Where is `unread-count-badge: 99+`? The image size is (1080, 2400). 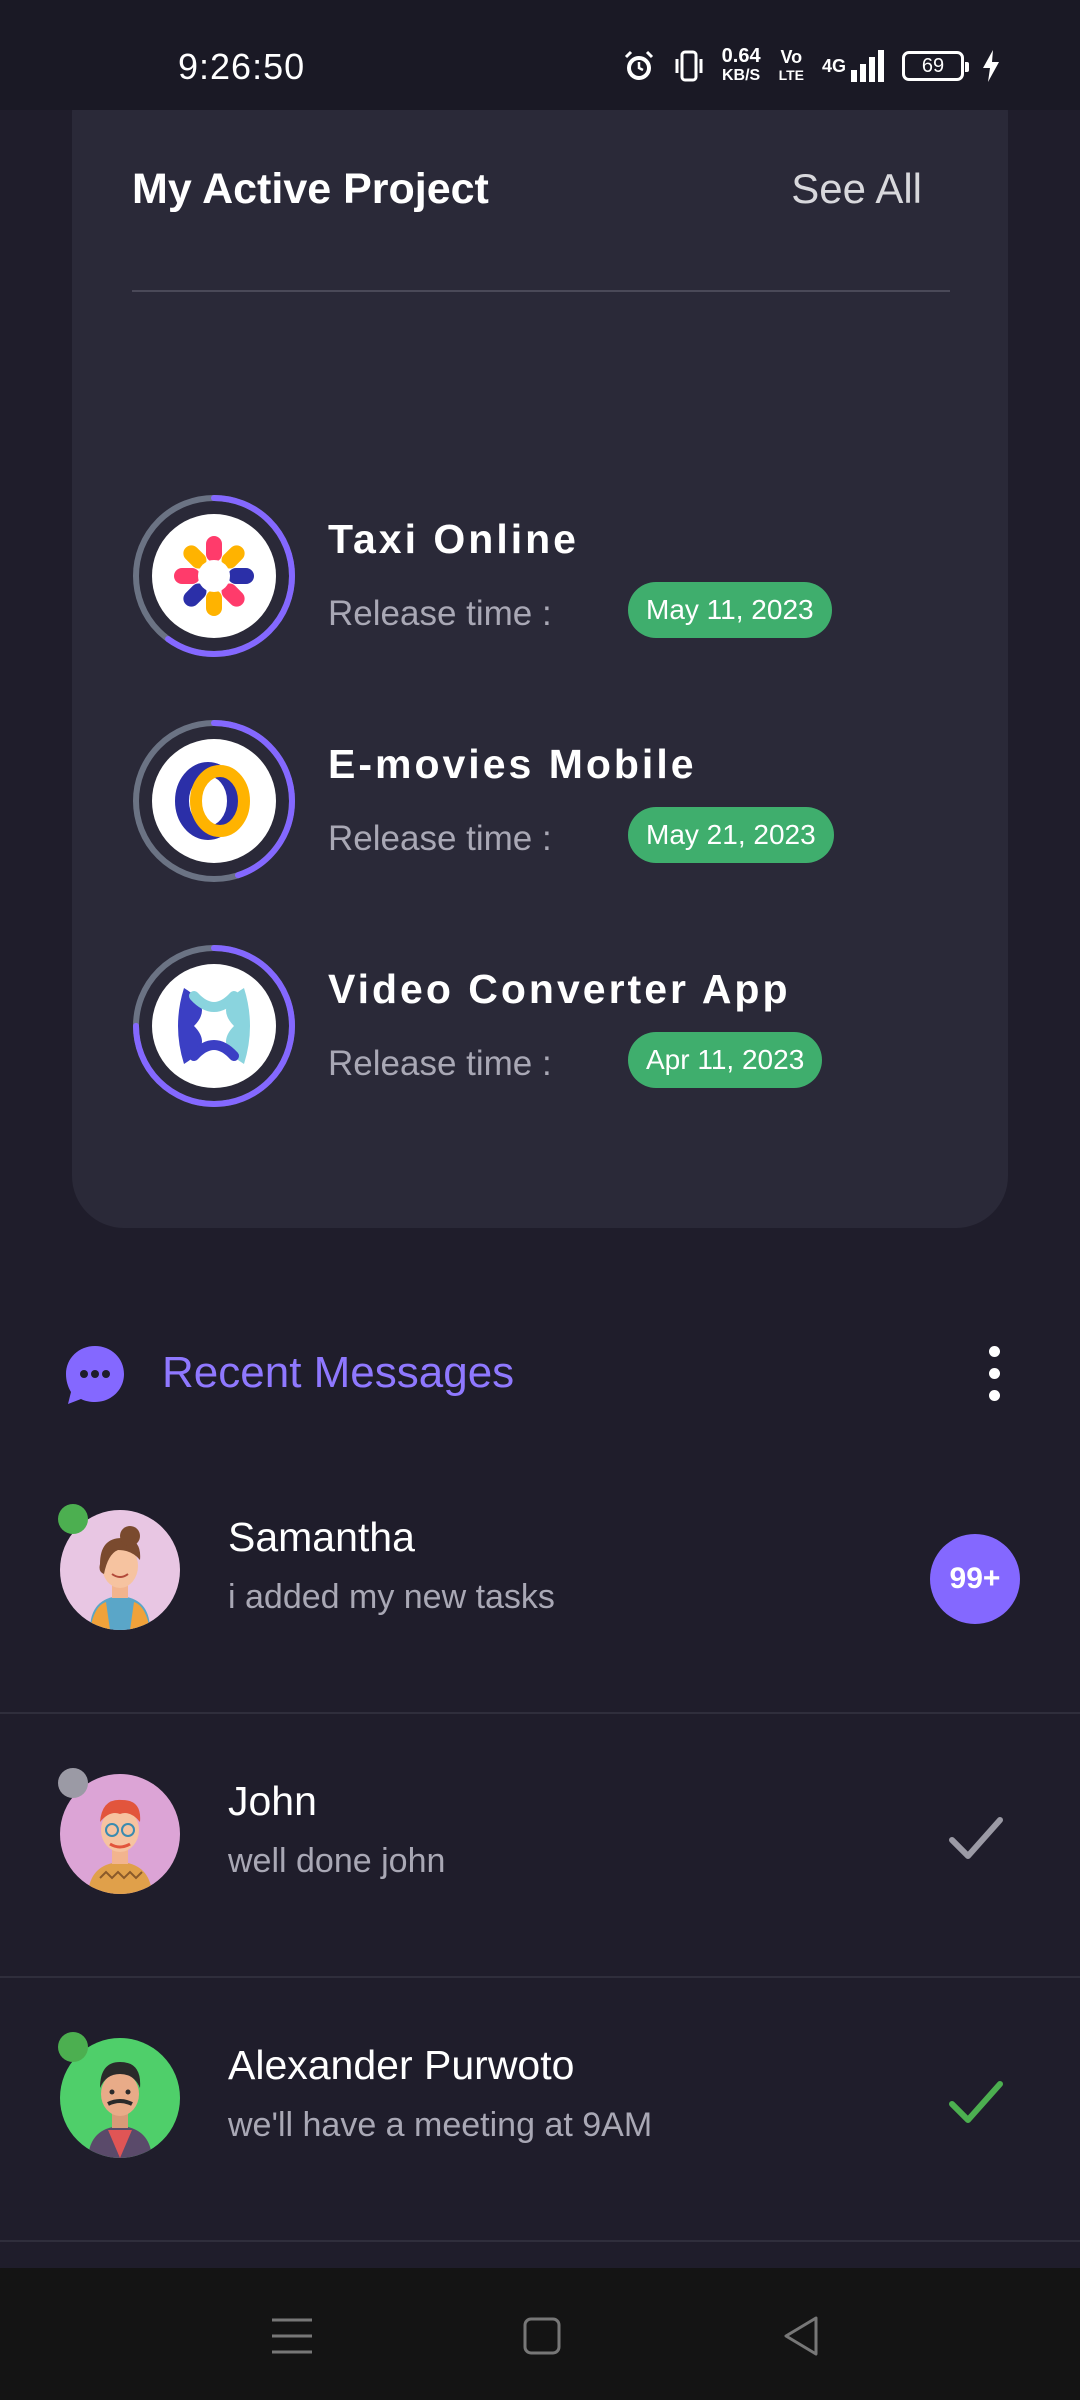 unread-count-badge: 99+ is located at coordinates (975, 1579).